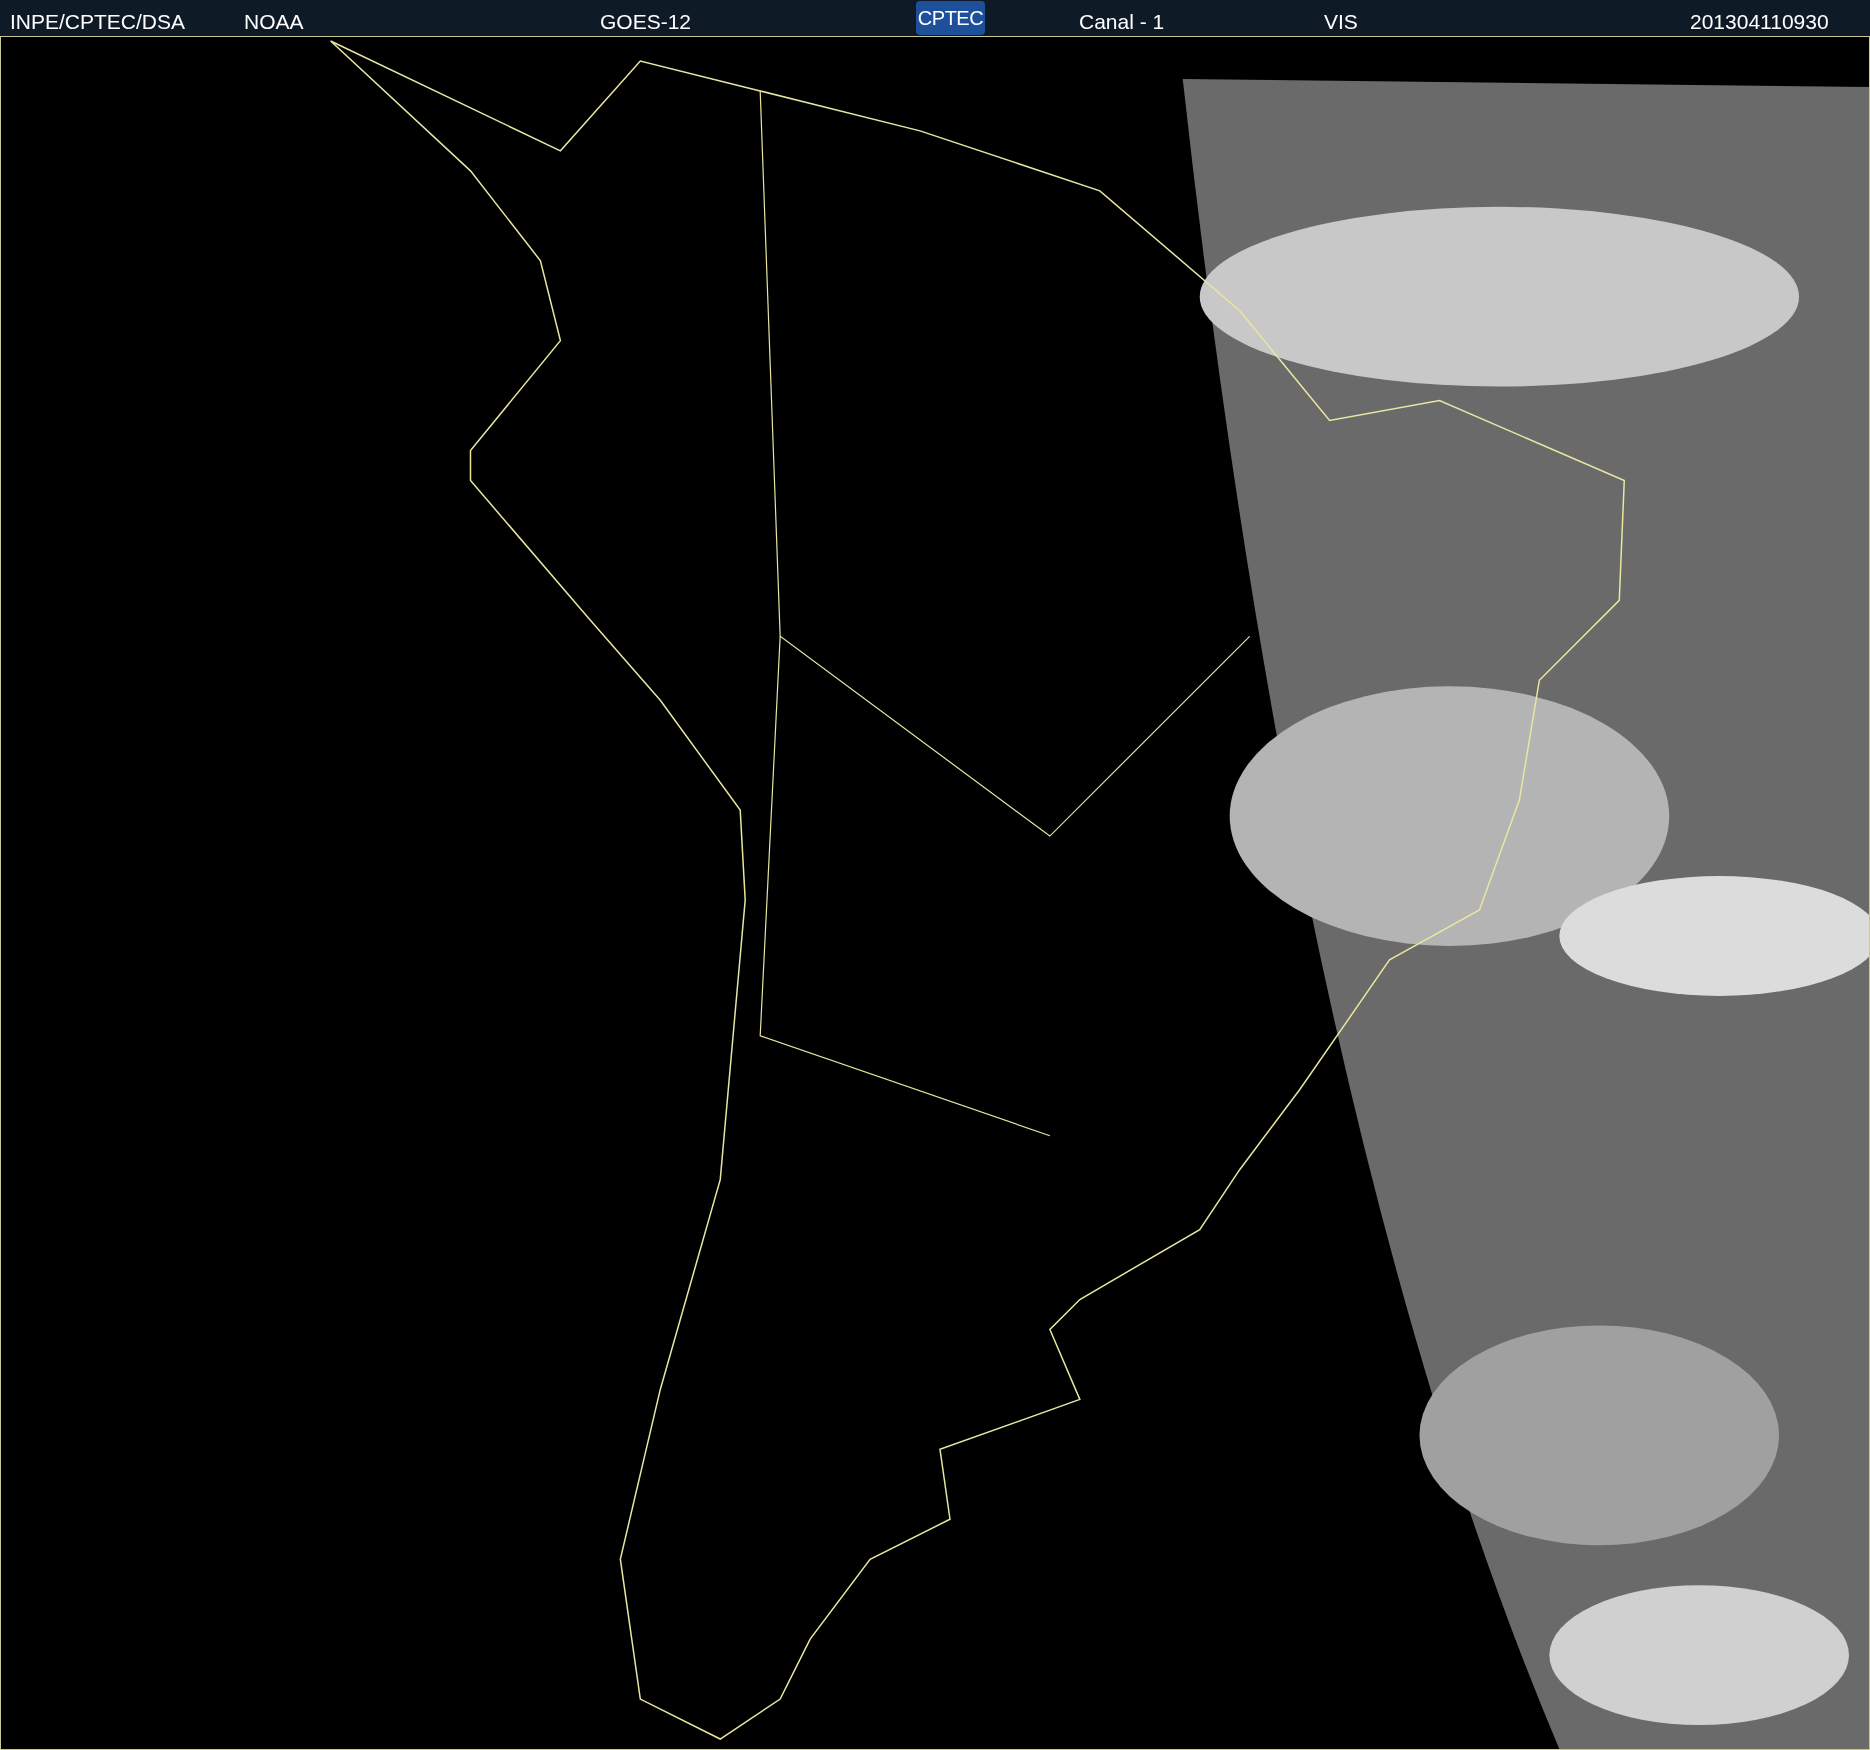  What do you see at coordinates (1759, 22) in the screenshot?
I see `header-label: 201304110930` at bounding box center [1759, 22].